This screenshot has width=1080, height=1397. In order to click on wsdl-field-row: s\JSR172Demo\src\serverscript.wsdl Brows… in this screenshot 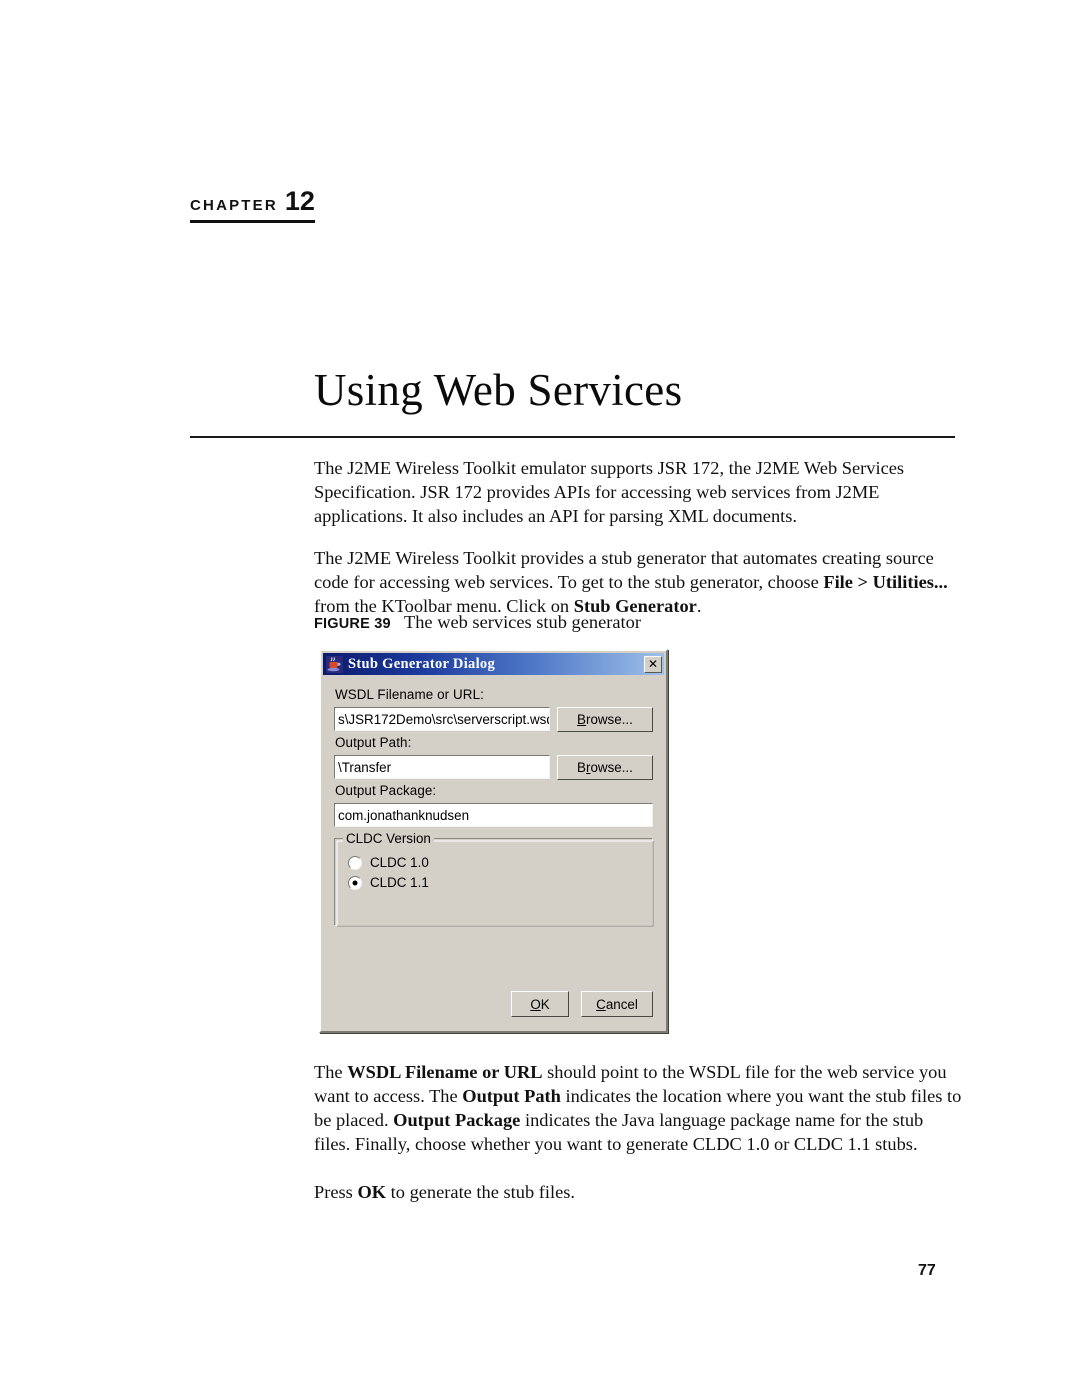, I will do `click(493, 719)`.